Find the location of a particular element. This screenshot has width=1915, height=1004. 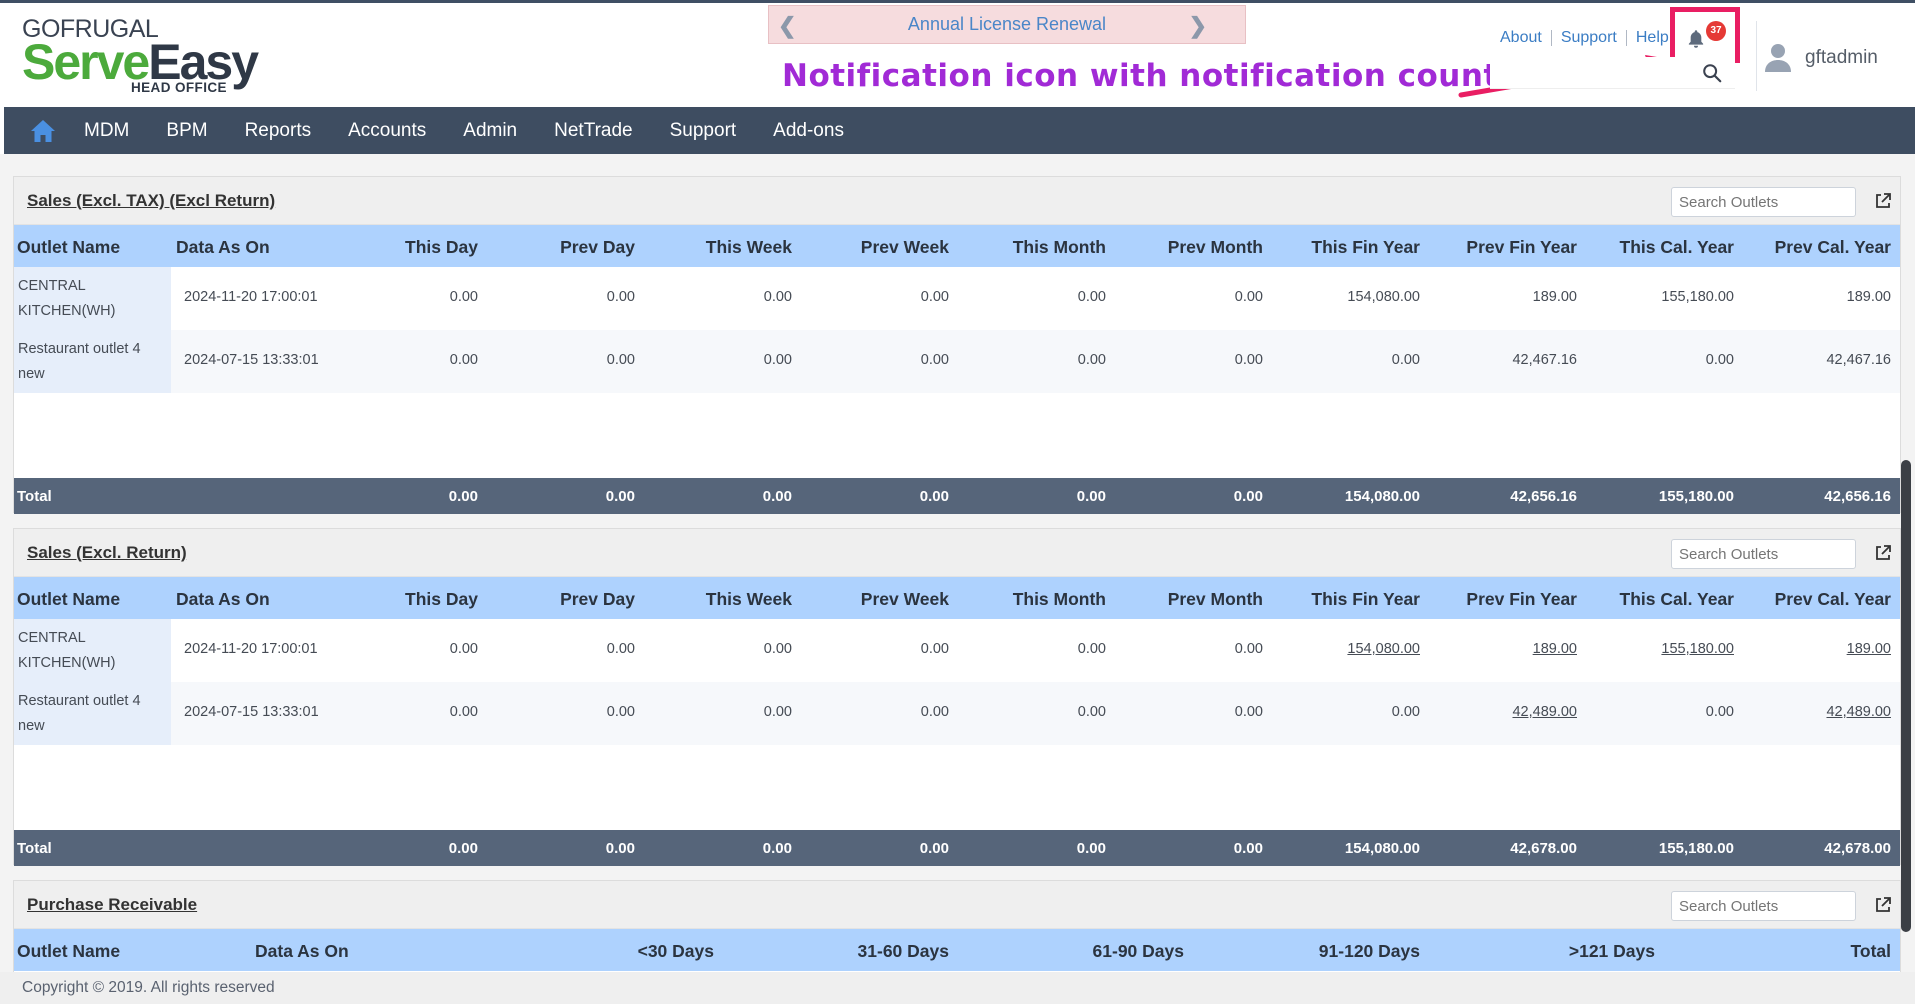

page-scrollbar is located at coordinates (1906, 696).